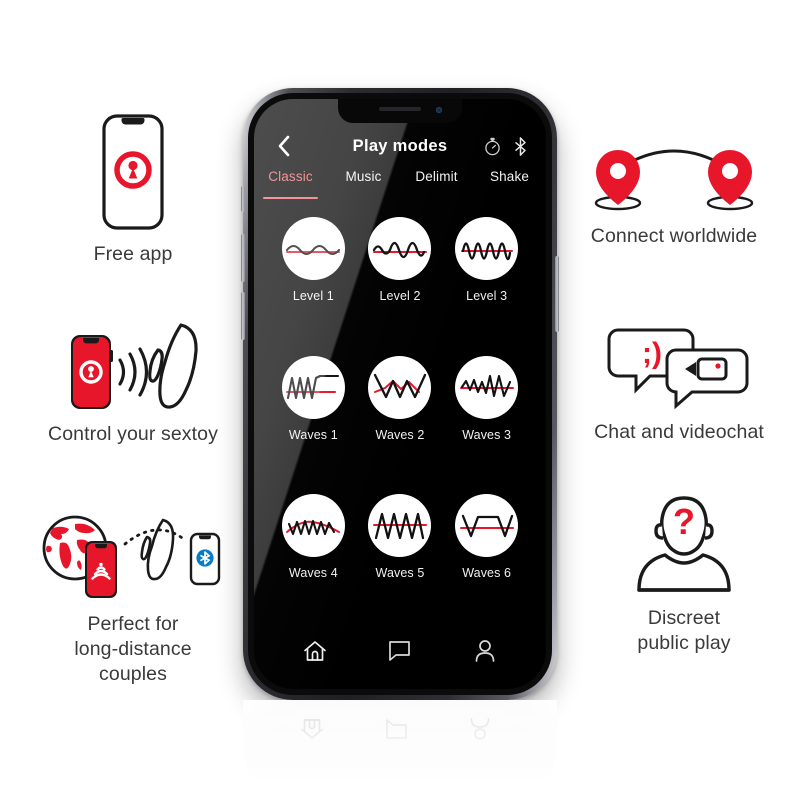  What do you see at coordinates (557, 294) in the screenshot?
I see `power-button` at bounding box center [557, 294].